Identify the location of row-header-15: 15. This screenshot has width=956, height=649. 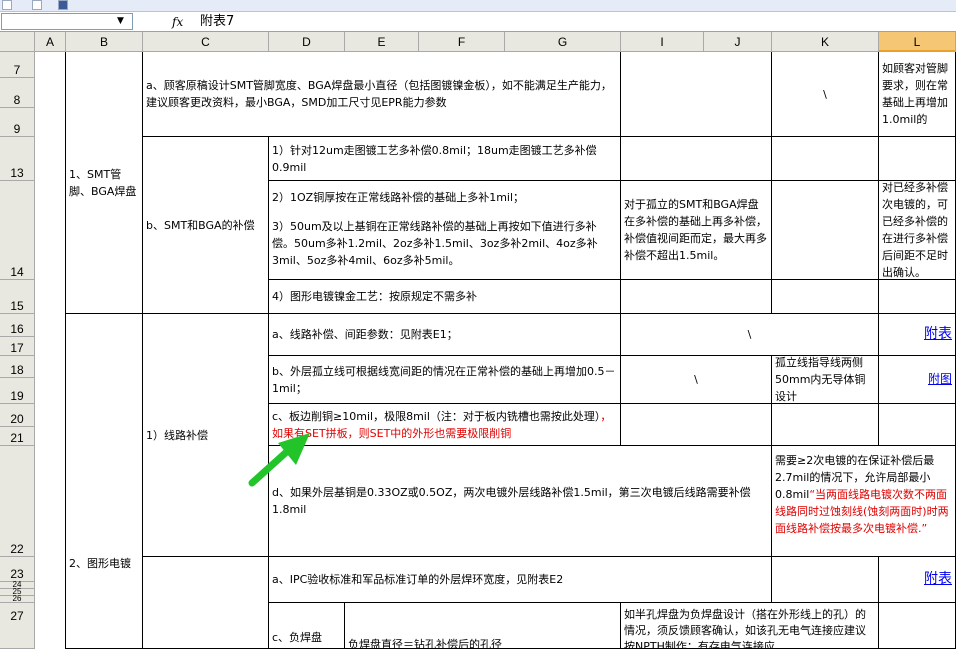
(17, 297).